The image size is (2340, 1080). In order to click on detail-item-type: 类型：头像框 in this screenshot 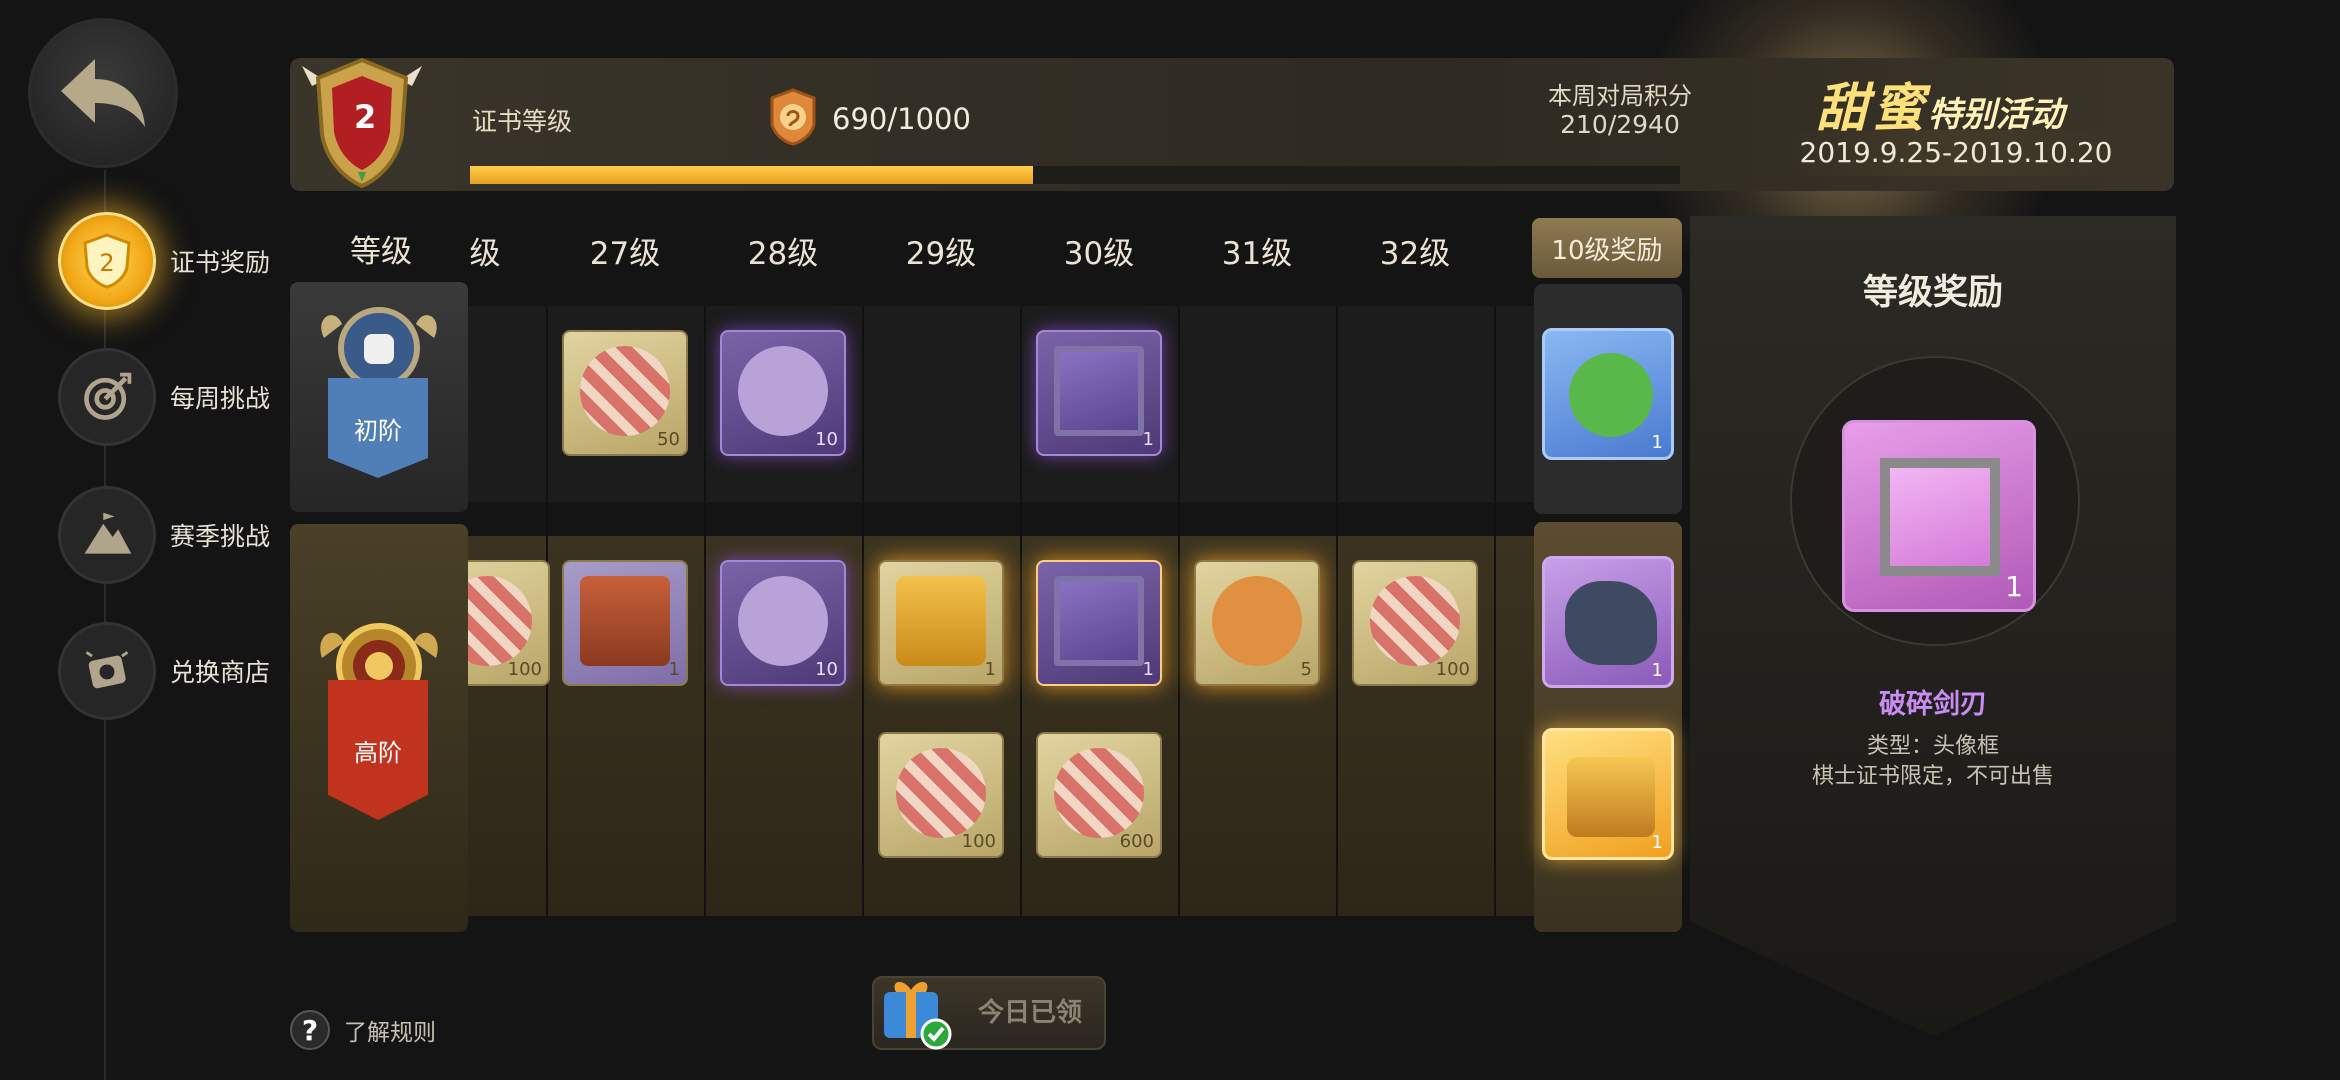, I will do `click(1932, 746)`.